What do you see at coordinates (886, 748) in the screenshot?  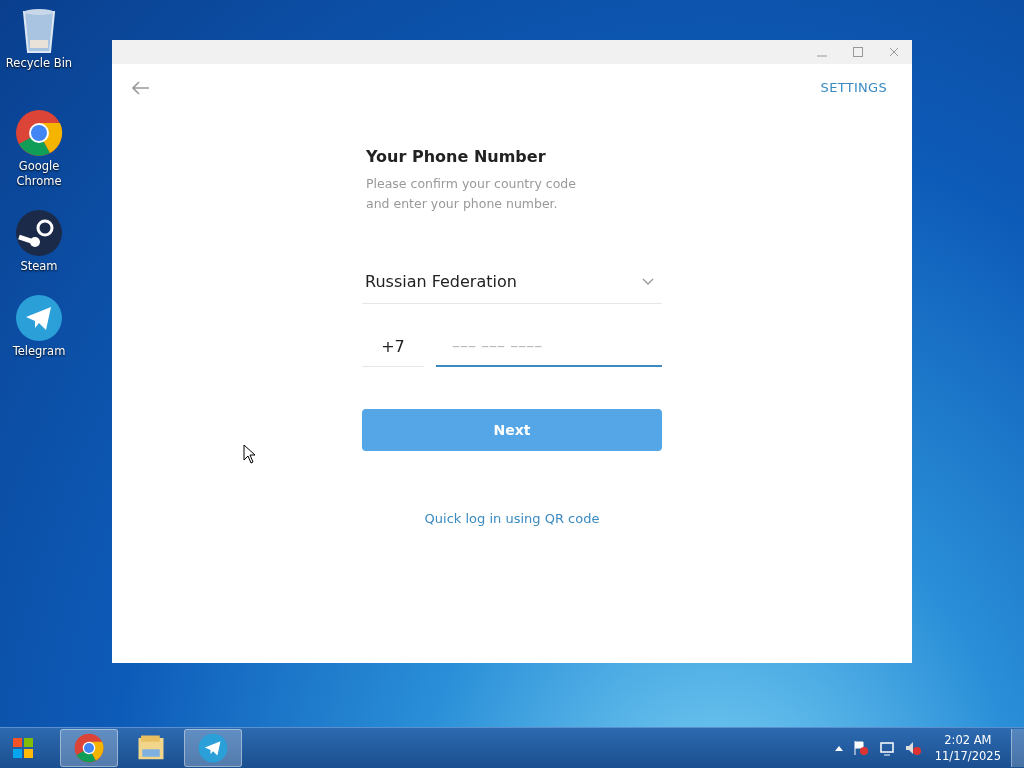 I see `network-icon` at bounding box center [886, 748].